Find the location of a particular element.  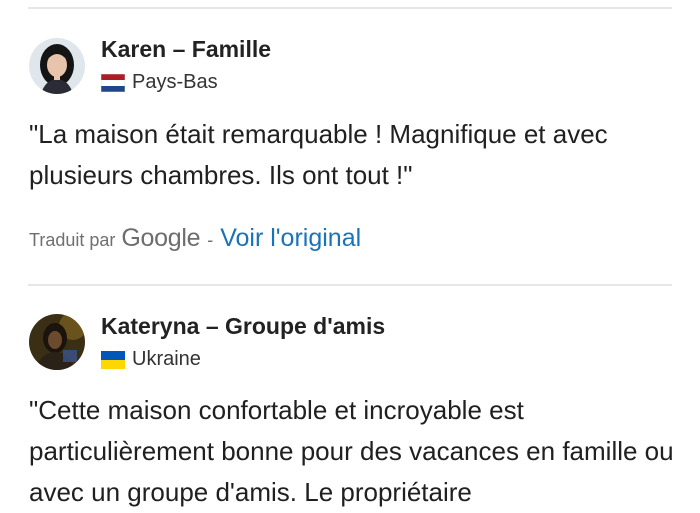

country-label: Ukraine is located at coordinates (166, 359).